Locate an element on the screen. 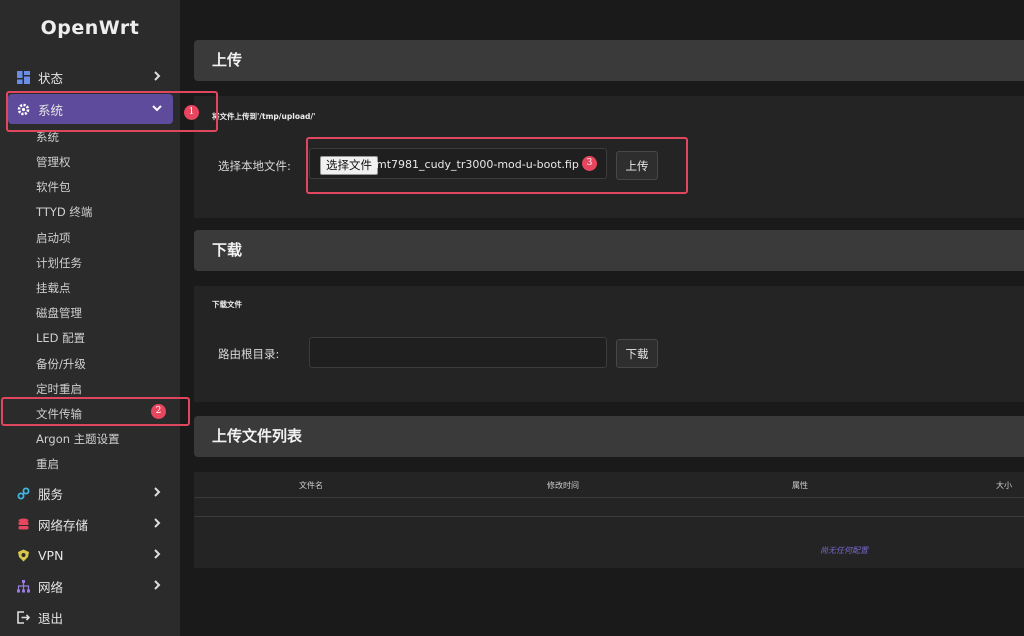 This screenshot has width=1024, height=636. link-icon is located at coordinates (23, 493).